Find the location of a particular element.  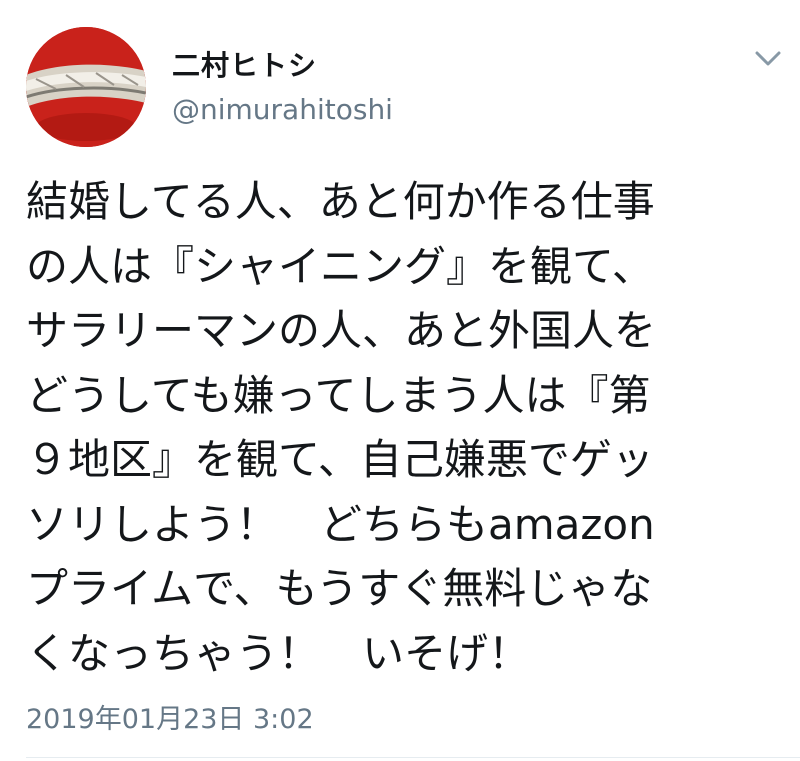

avatar-image is located at coordinates (86, 87).